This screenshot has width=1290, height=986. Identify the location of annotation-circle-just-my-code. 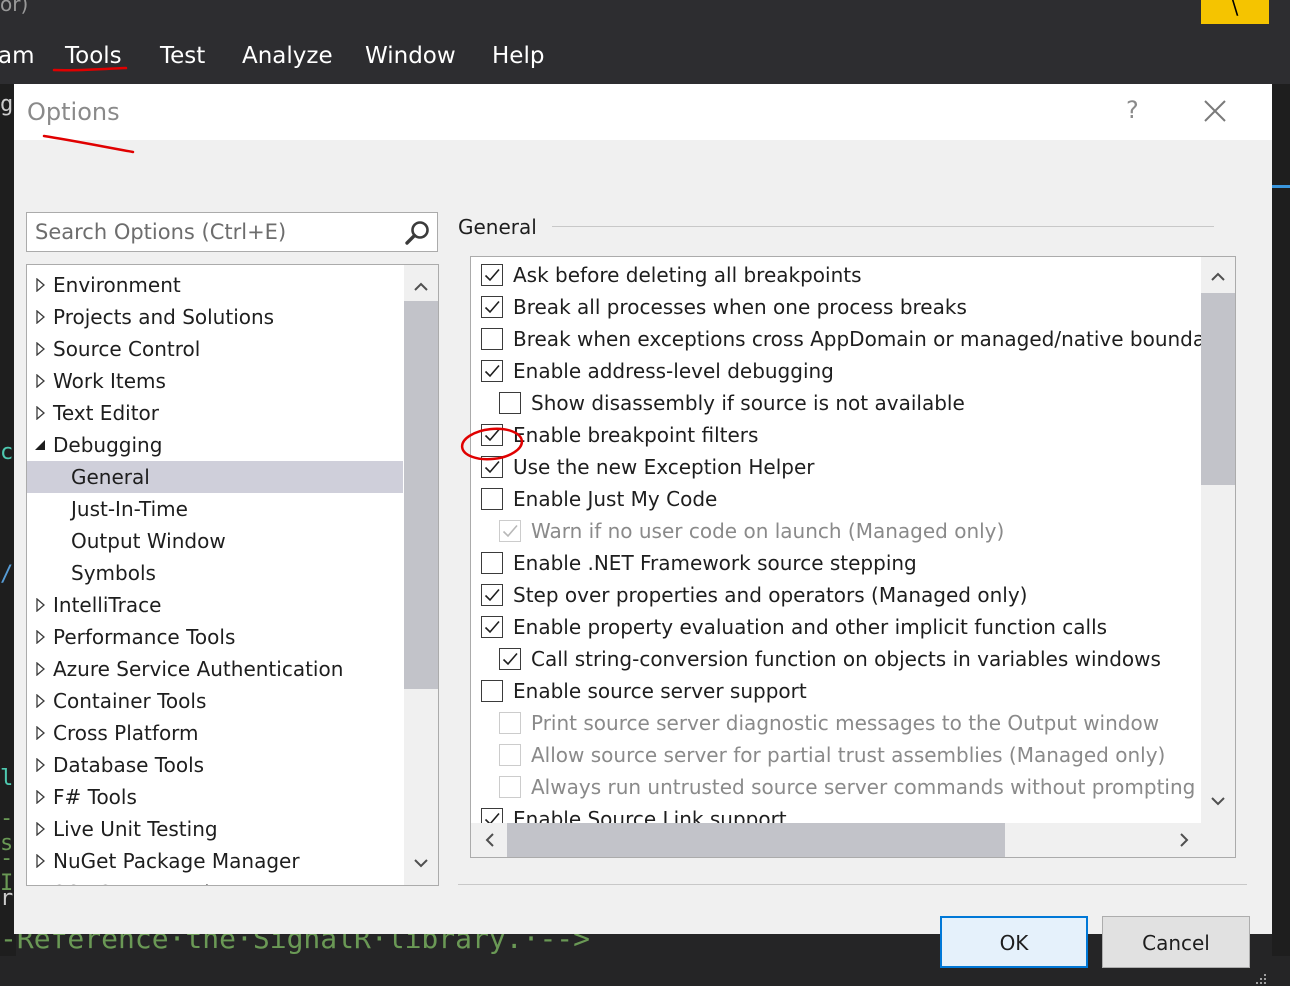
(492, 444).